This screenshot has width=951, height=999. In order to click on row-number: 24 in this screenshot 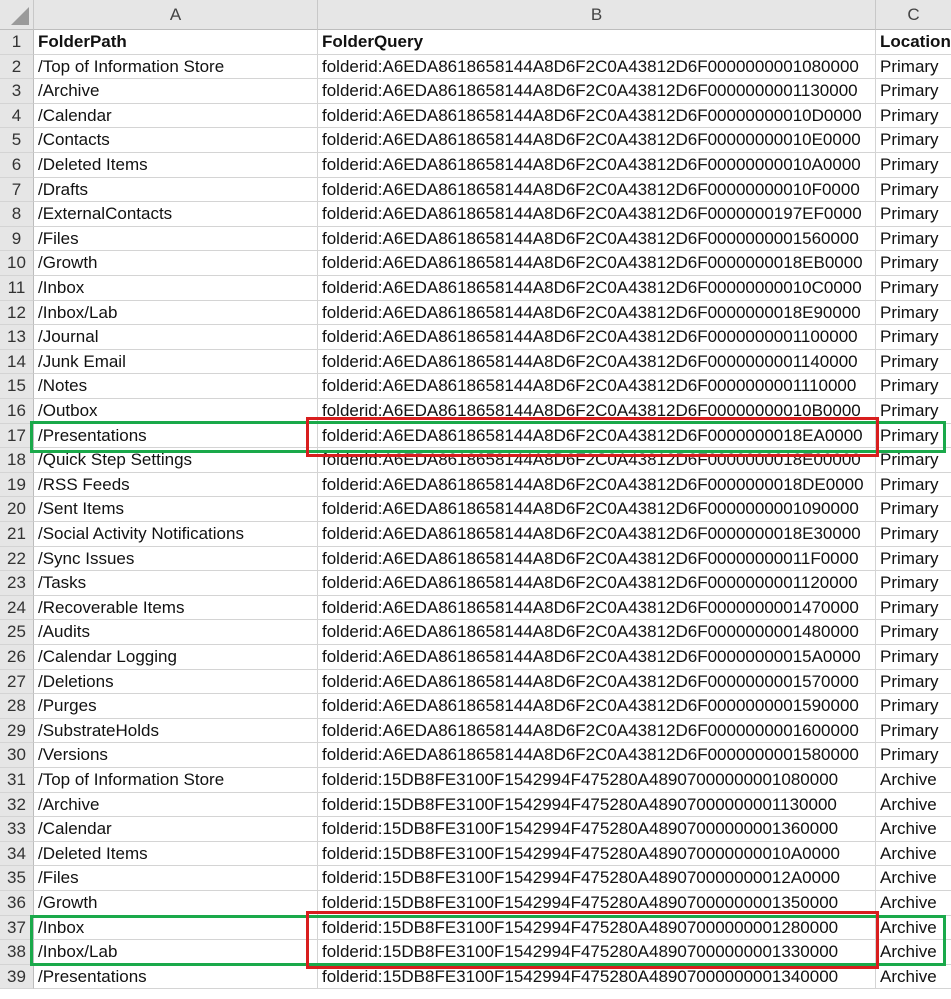, I will do `click(17, 608)`.